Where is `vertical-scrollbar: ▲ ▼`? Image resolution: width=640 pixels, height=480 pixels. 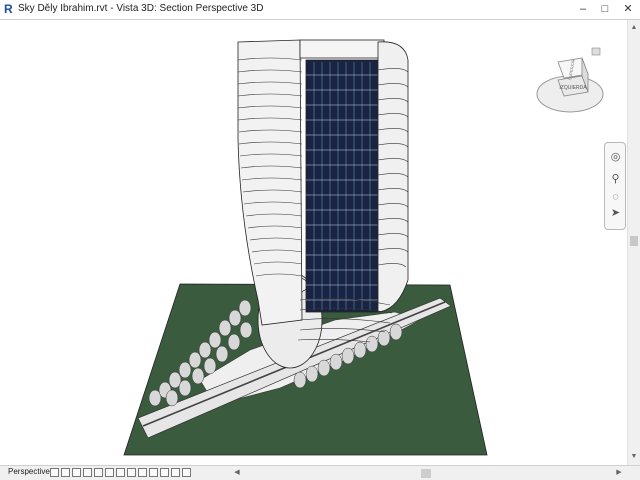 vertical-scrollbar: ▲ ▼ is located at coordinates (633, 242).